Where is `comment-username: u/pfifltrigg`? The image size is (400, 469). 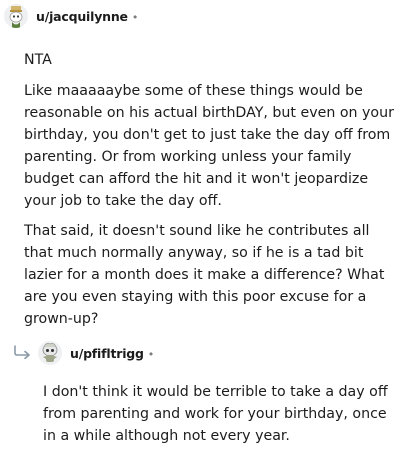 comment-username: u/pfifltrigg is located at coordinates (107, 353).